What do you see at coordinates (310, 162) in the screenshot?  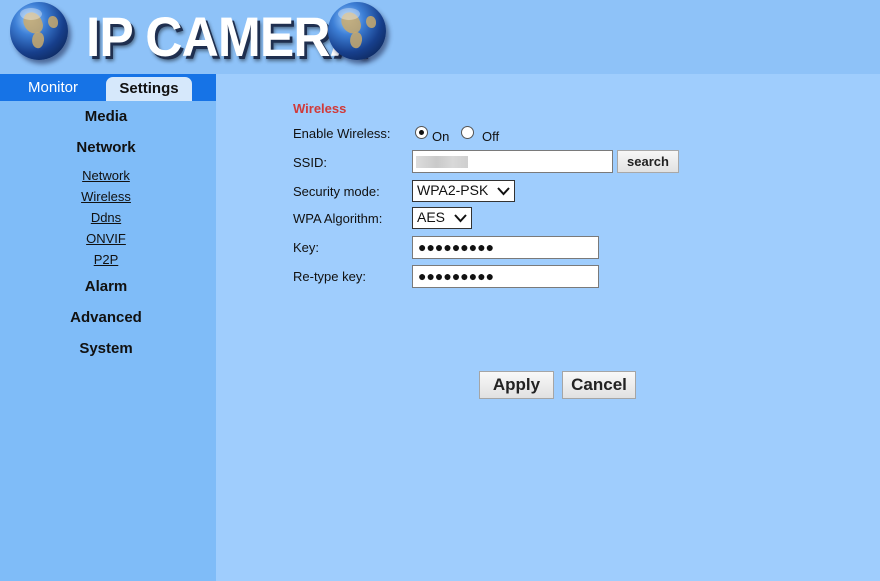 I see `ssid-label: SSID:` at bounding box center [310, 162].